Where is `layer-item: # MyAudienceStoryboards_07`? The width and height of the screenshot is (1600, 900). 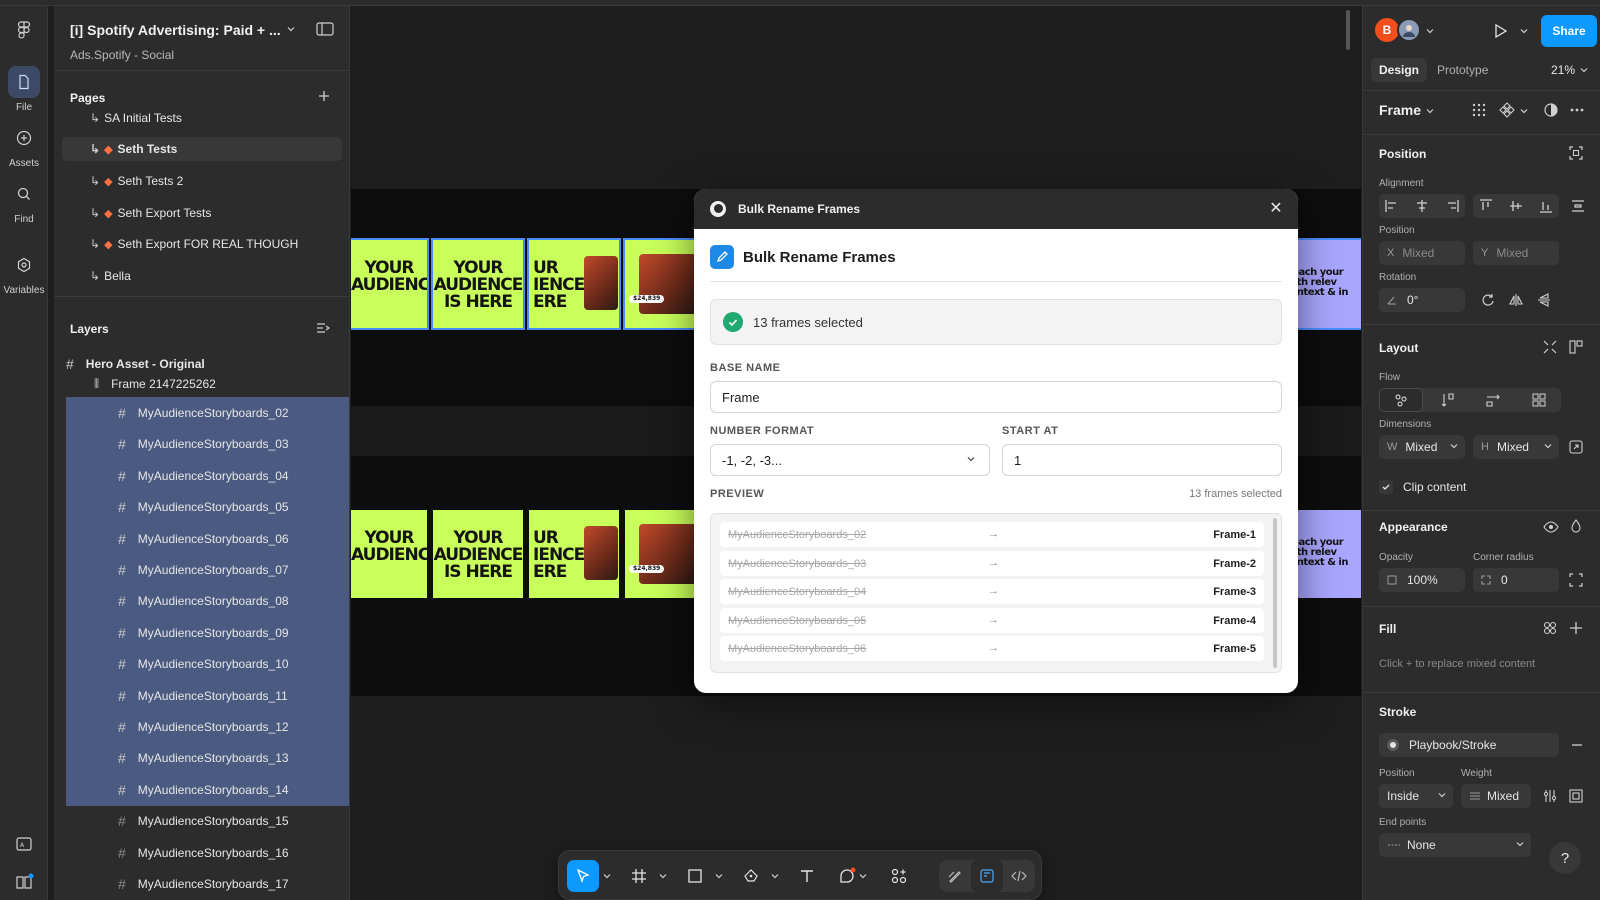
layer-item: # MyAudienceStoryboards_07 is located at coordinates (207, 570).